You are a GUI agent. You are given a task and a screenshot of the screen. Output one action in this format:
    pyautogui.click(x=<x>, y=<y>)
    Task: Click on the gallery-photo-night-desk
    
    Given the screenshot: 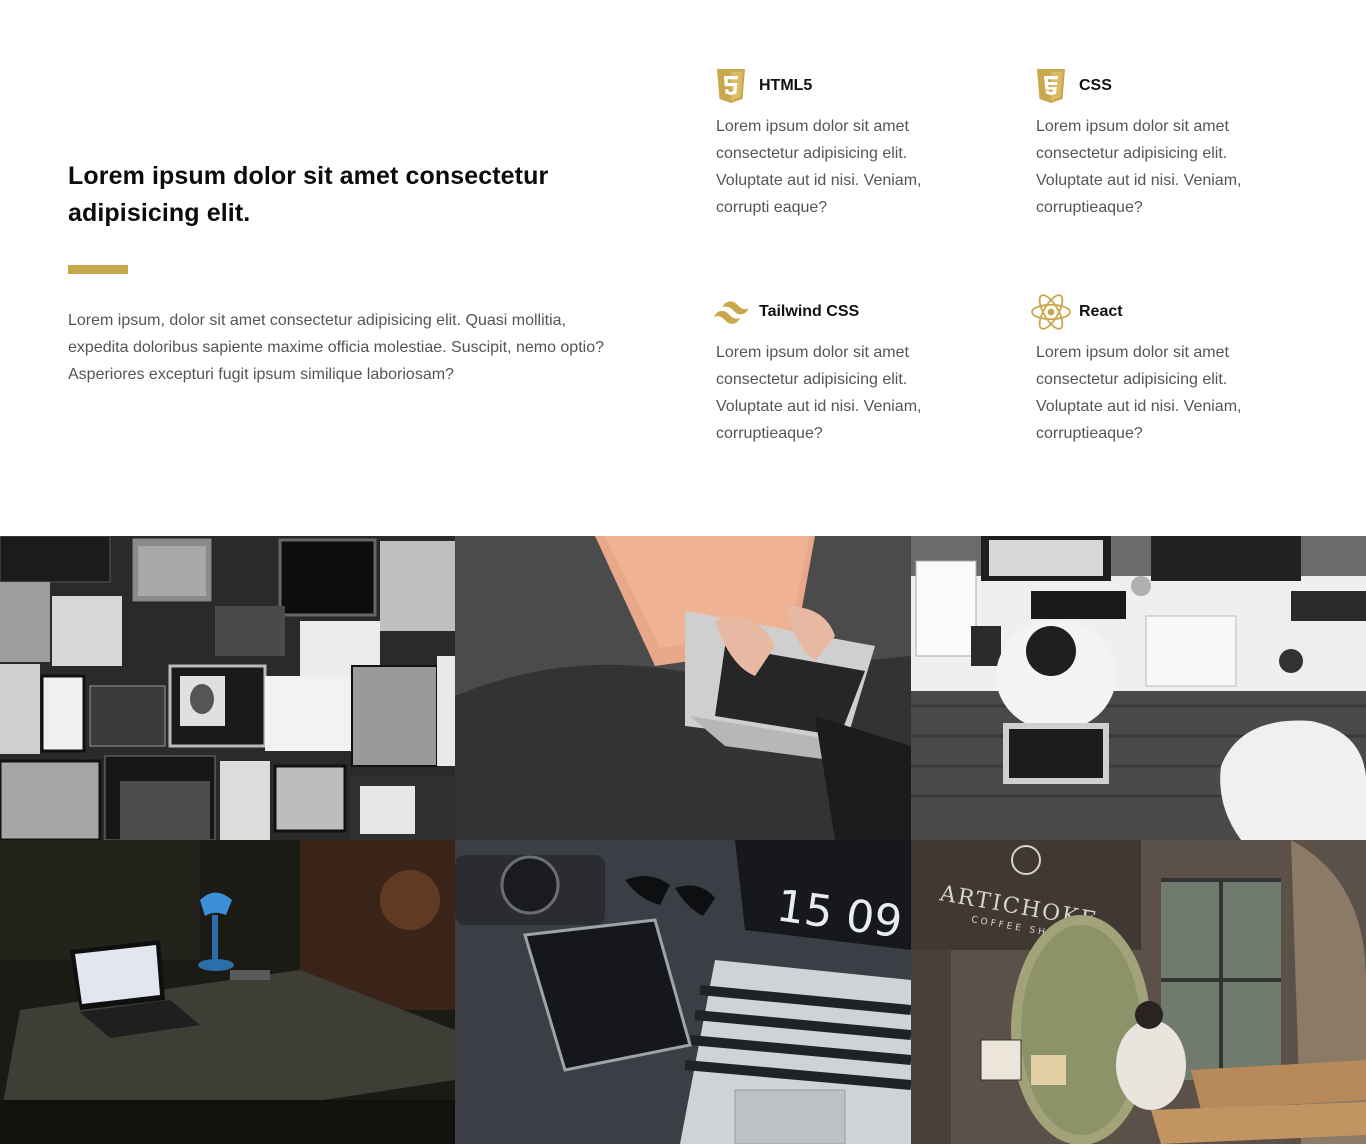 What is the action you would take?
    pyautogui.click(x=227, y=992)
    